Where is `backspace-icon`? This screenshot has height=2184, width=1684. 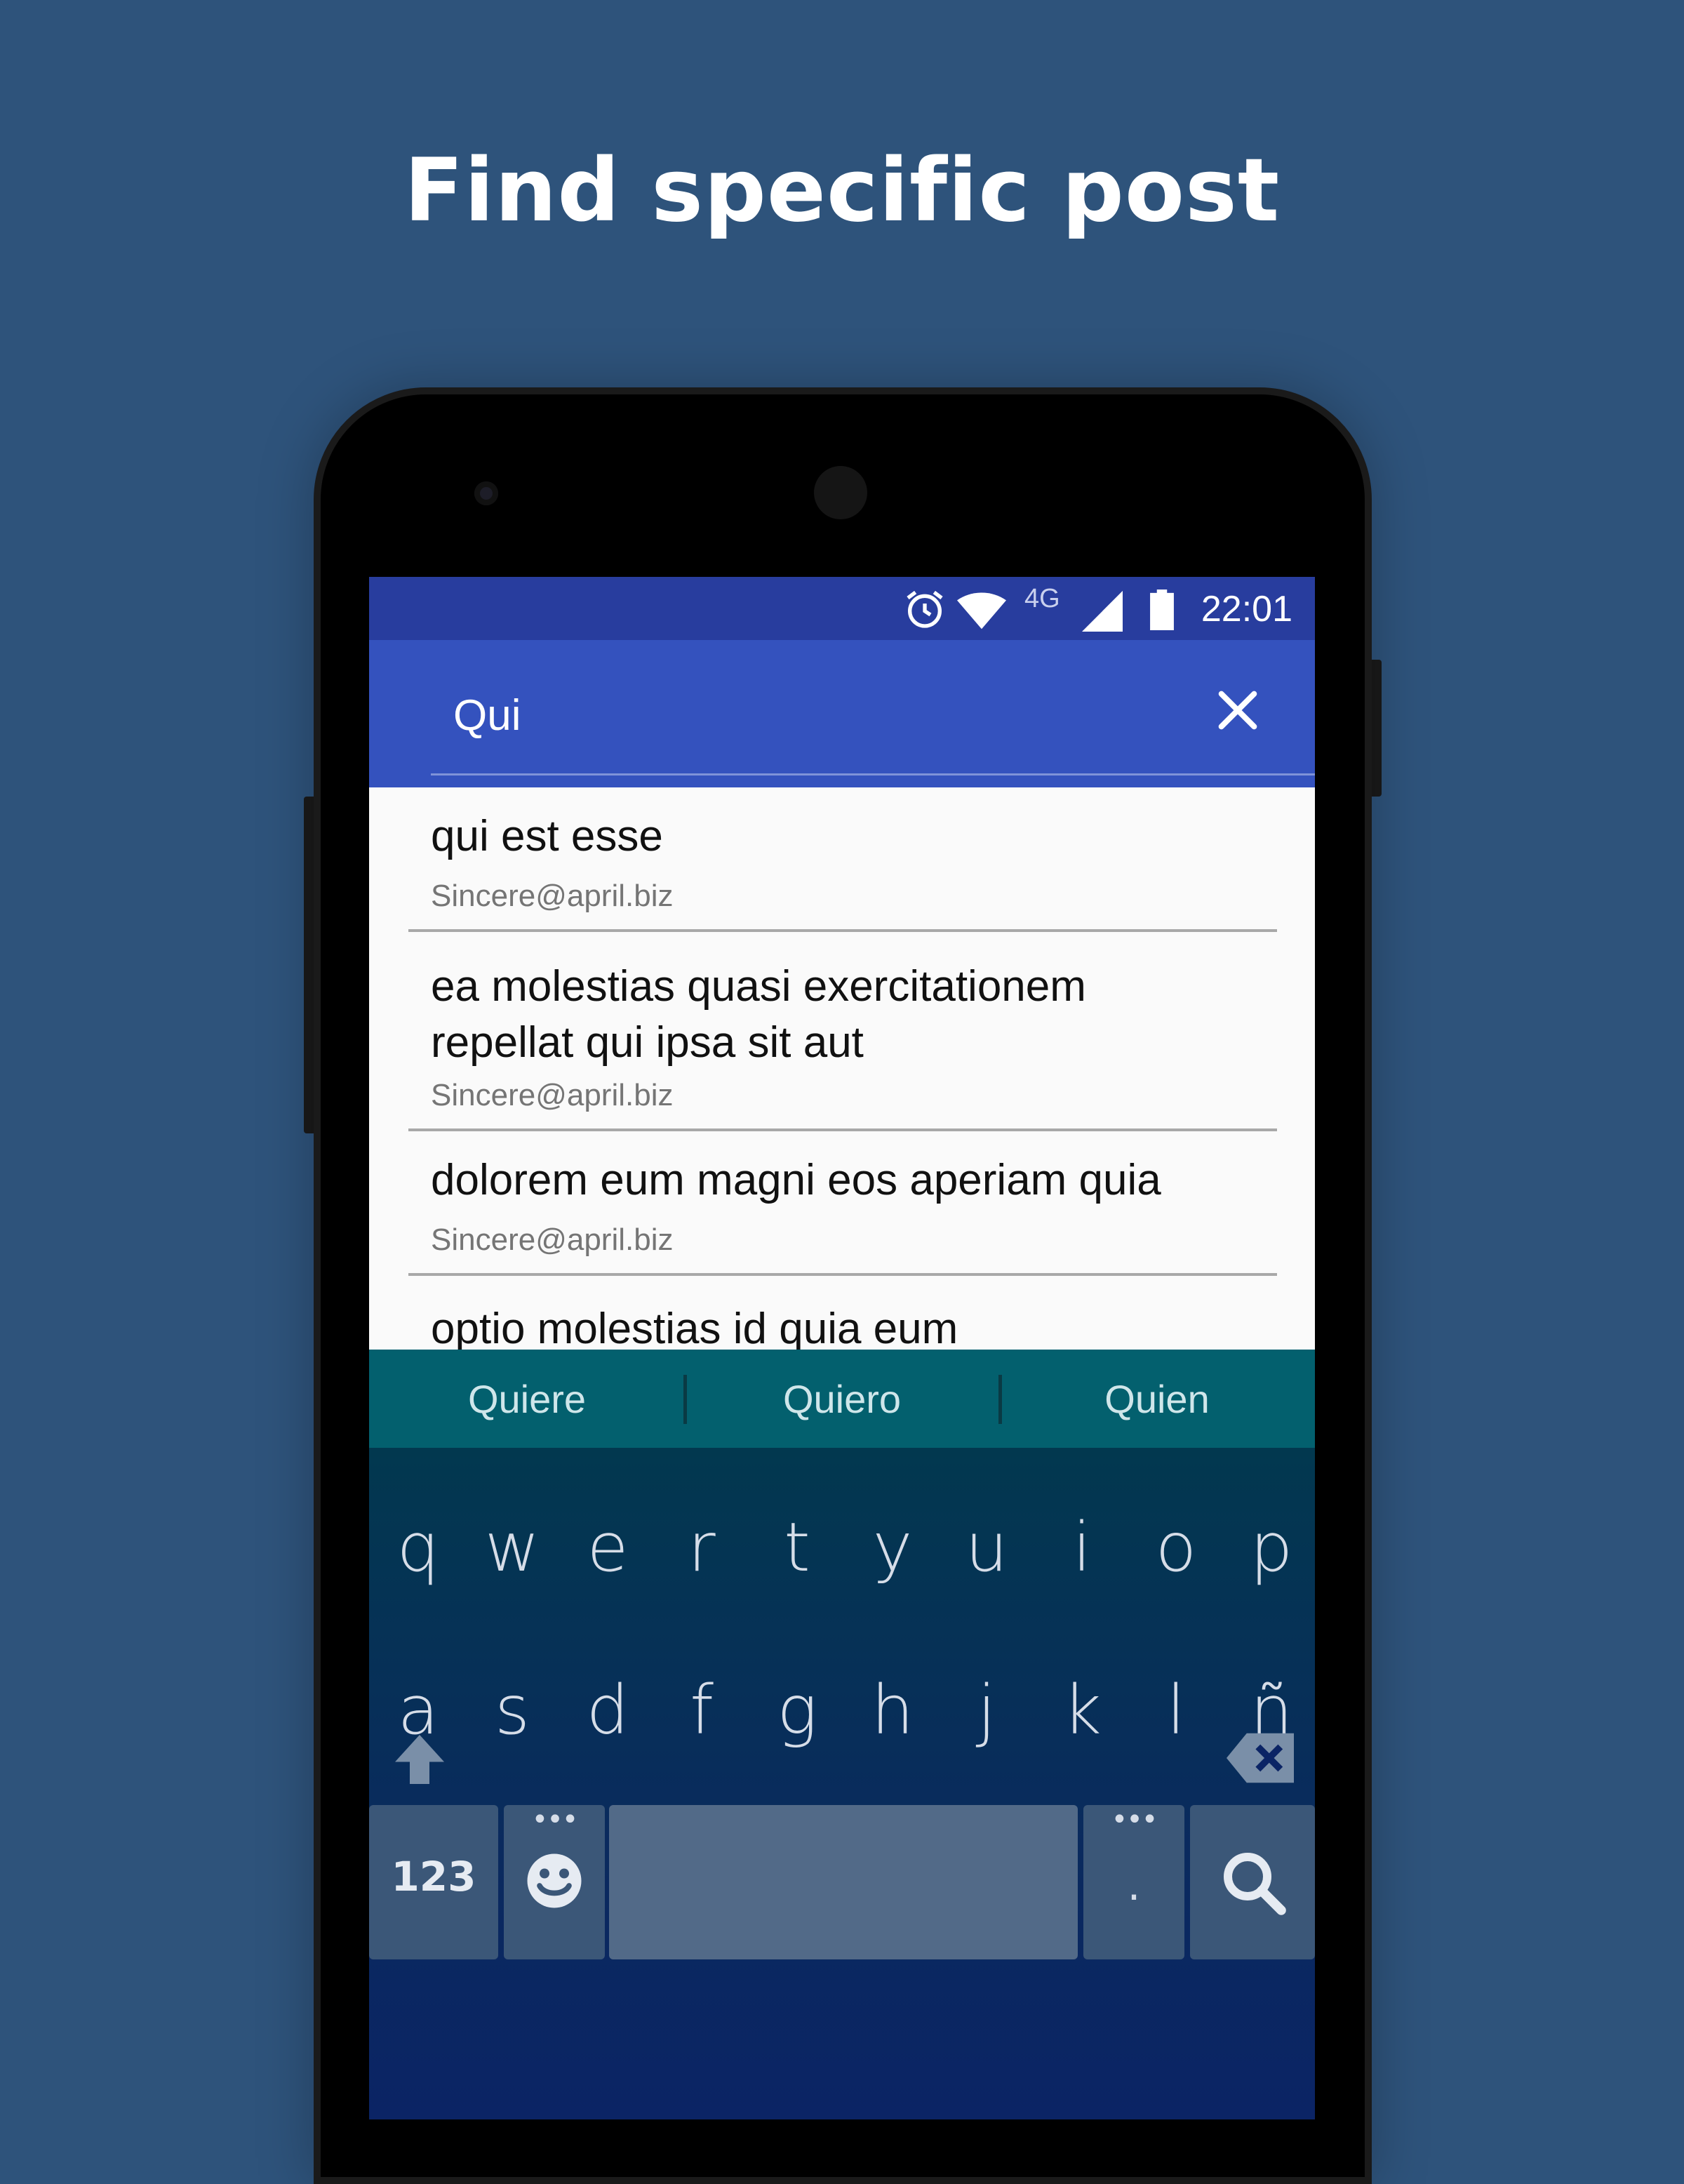 backspace-icon is located at coordinates (1260, 1758).